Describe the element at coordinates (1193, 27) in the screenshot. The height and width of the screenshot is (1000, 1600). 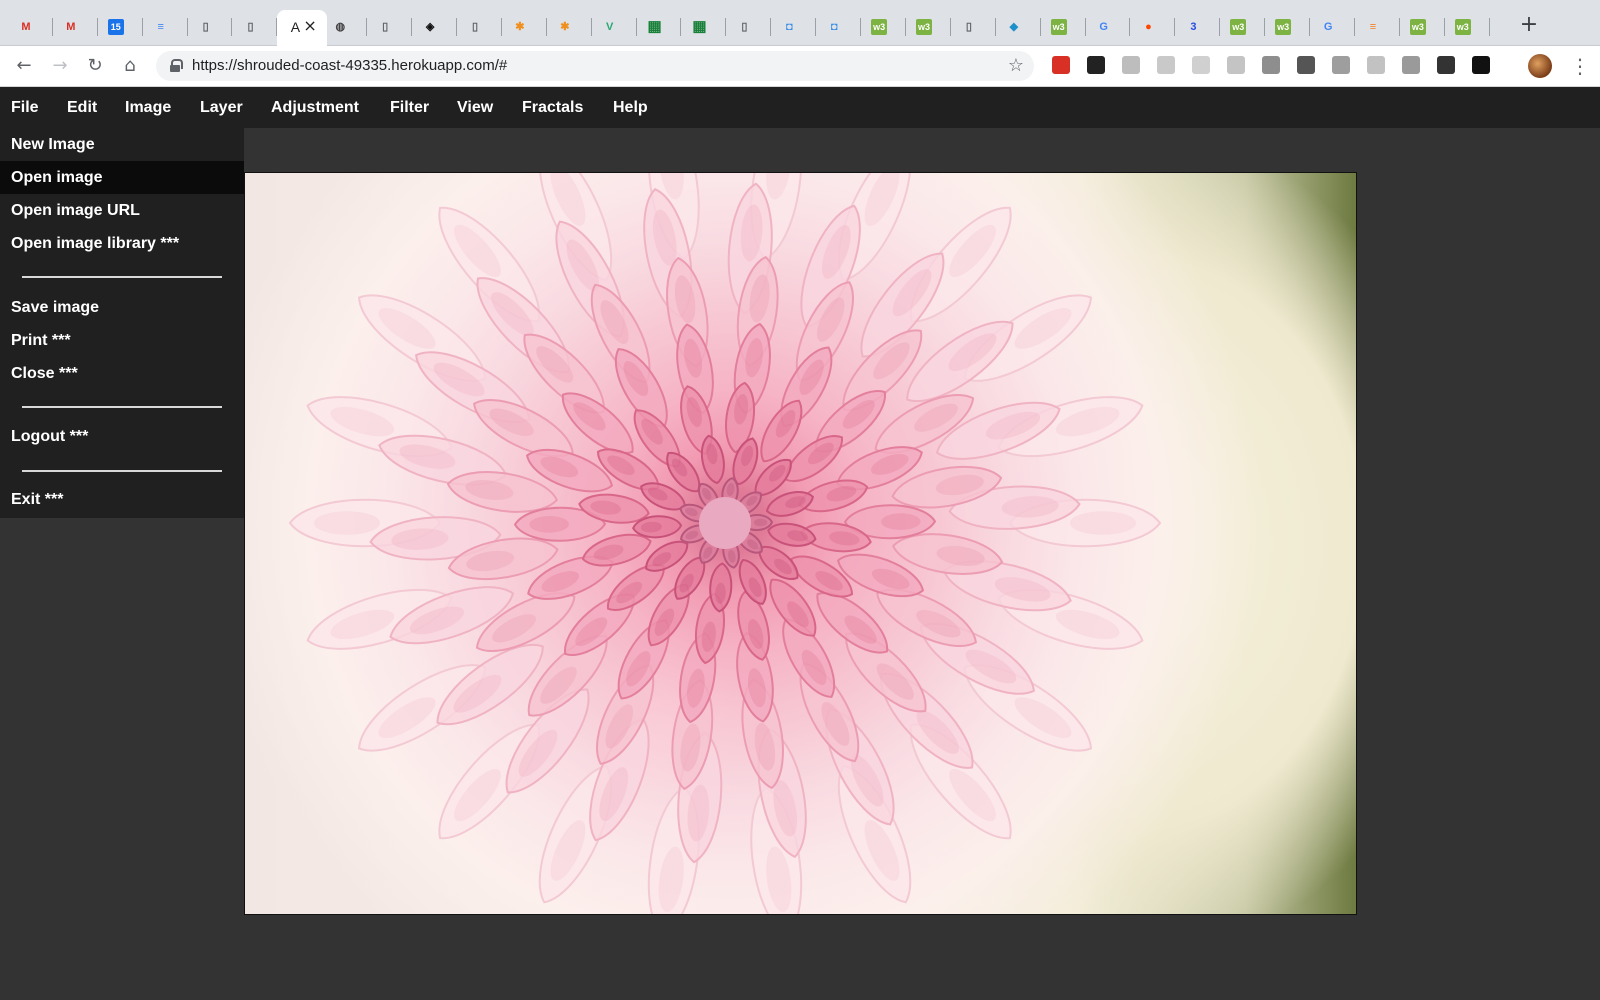
I see `css3-icon: 3` at that location.